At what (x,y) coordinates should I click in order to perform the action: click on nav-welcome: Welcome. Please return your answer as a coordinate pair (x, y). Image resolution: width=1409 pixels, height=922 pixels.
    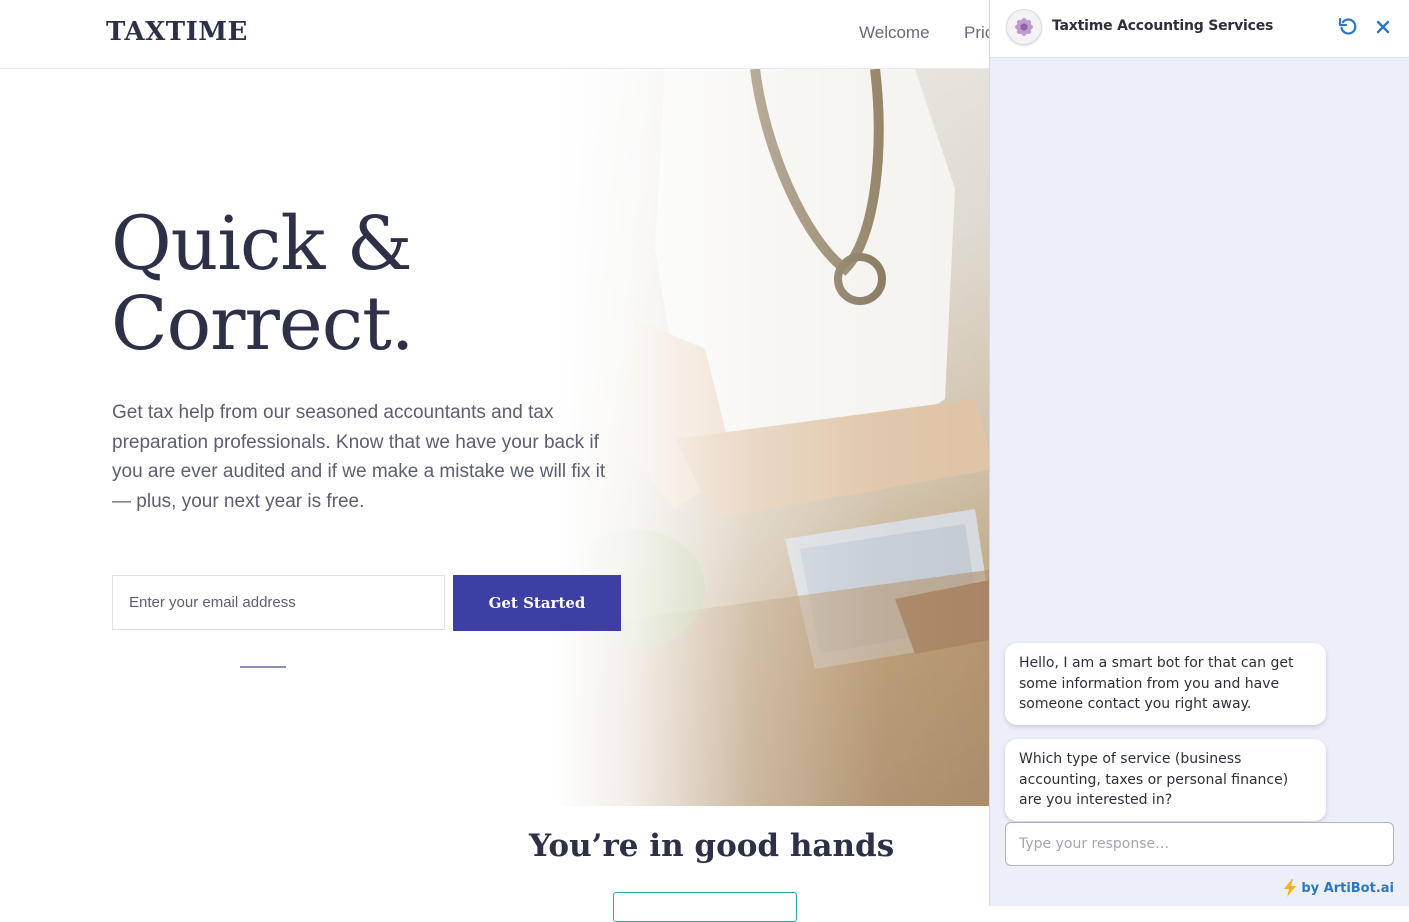
    Looking at the image, I should click on (894, 33).